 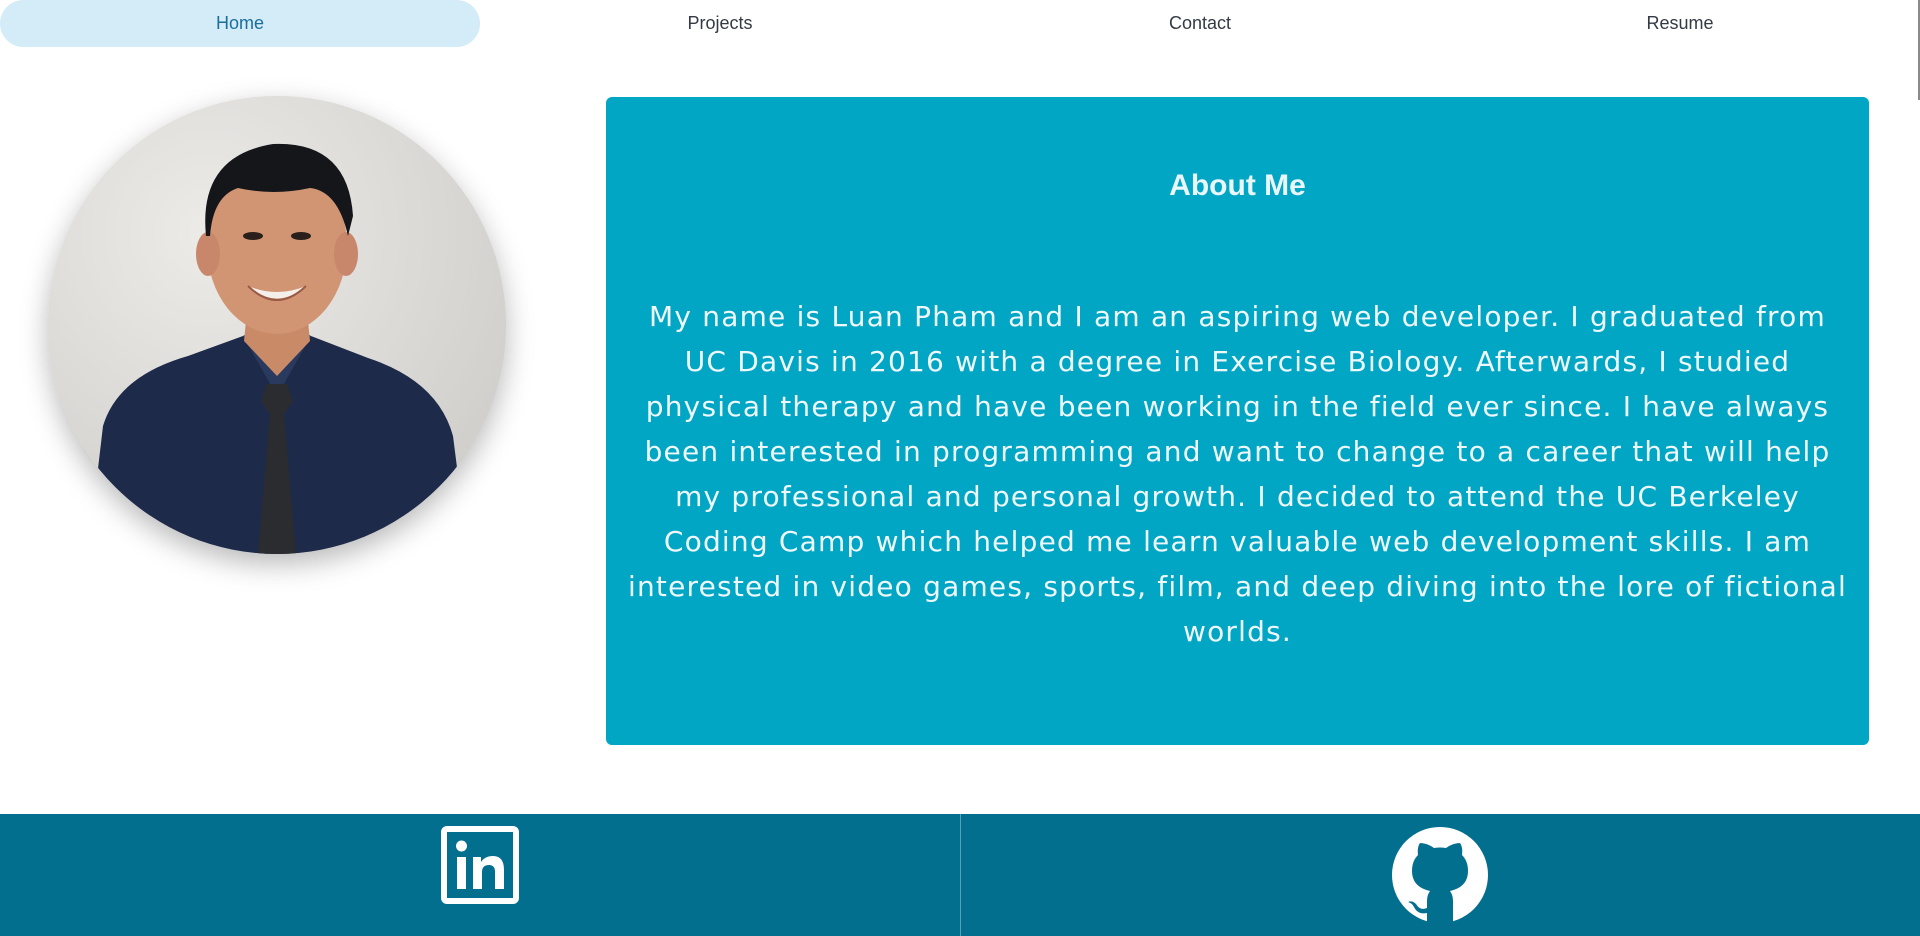 I want to click on linkedin-icon, so click(x=479, y=865).